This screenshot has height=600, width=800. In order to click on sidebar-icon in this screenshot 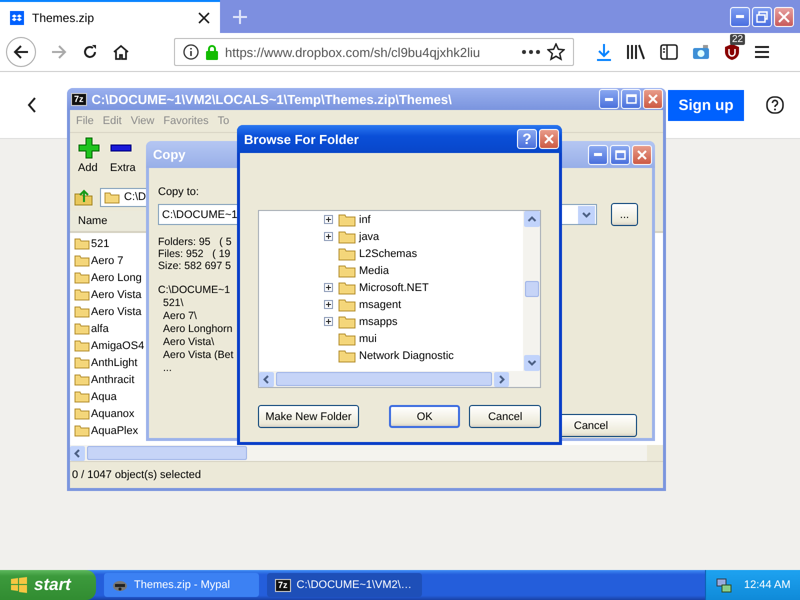, I will do `click(669, 52)`.